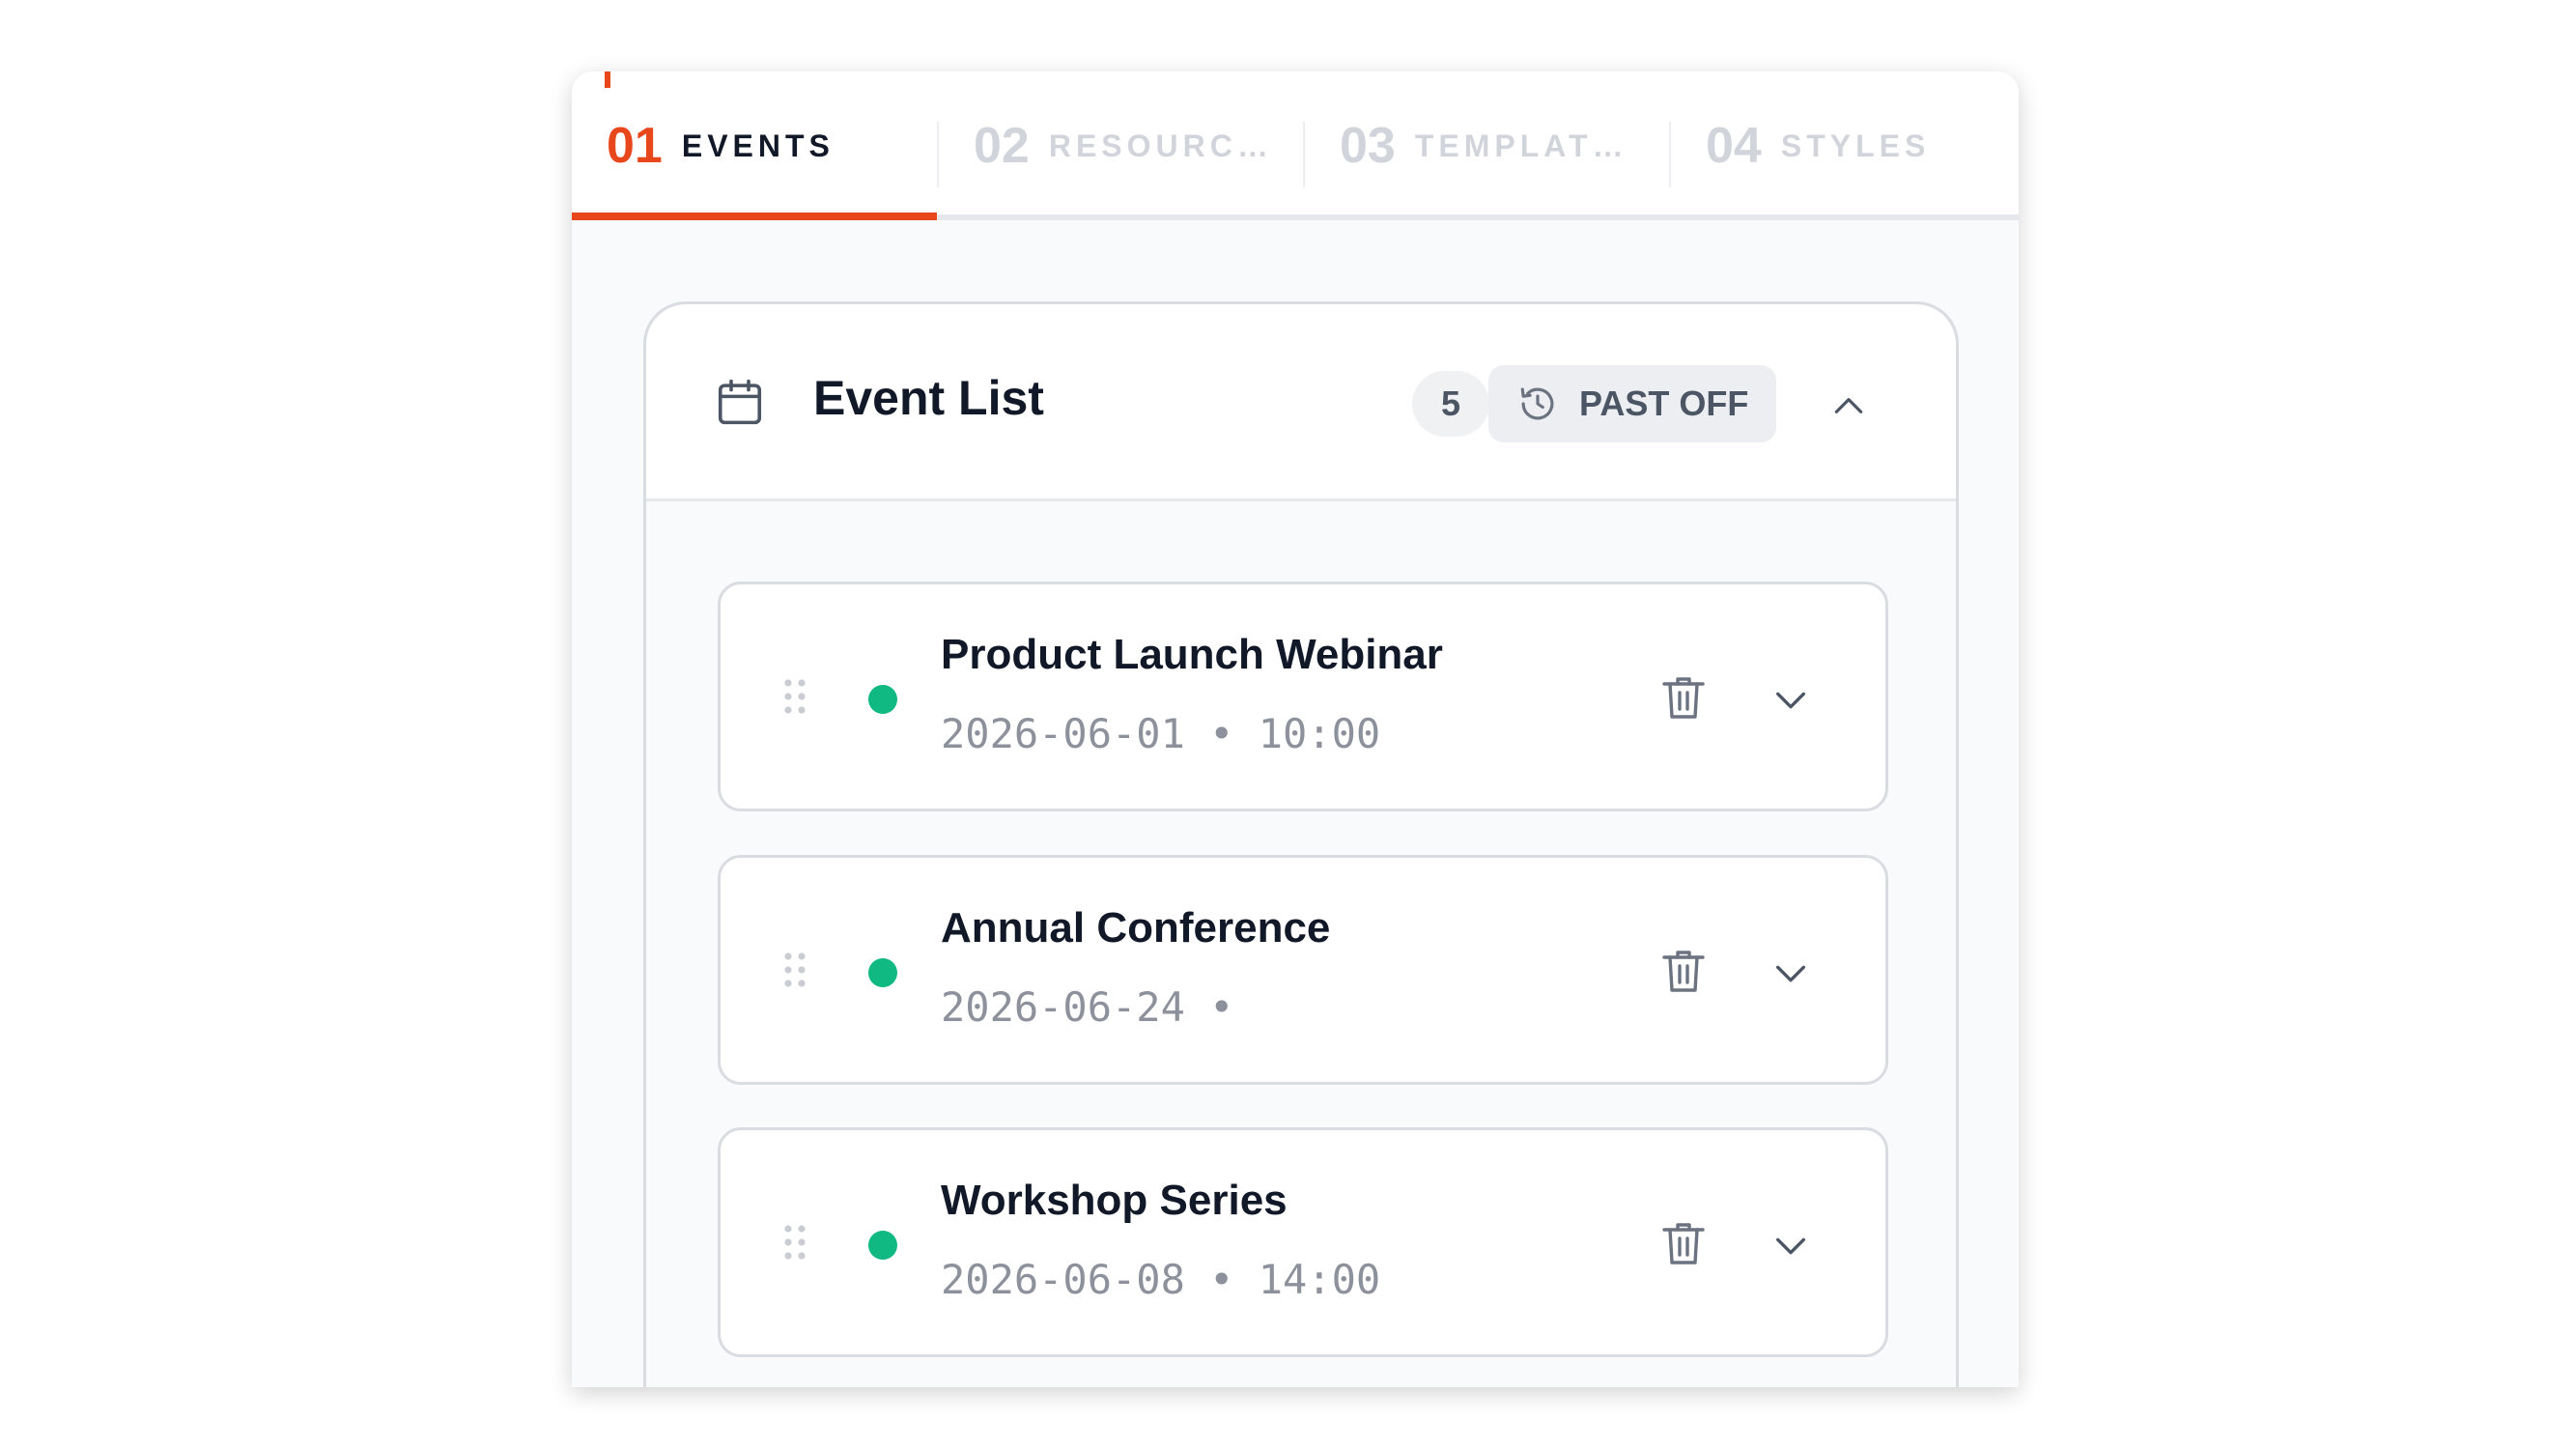 The image size is (2576, 1449). What do you see at coordinates (1855, 145) in the screenshot?
I see `tab-label: STYLES` at bounding box center [1855, 145].